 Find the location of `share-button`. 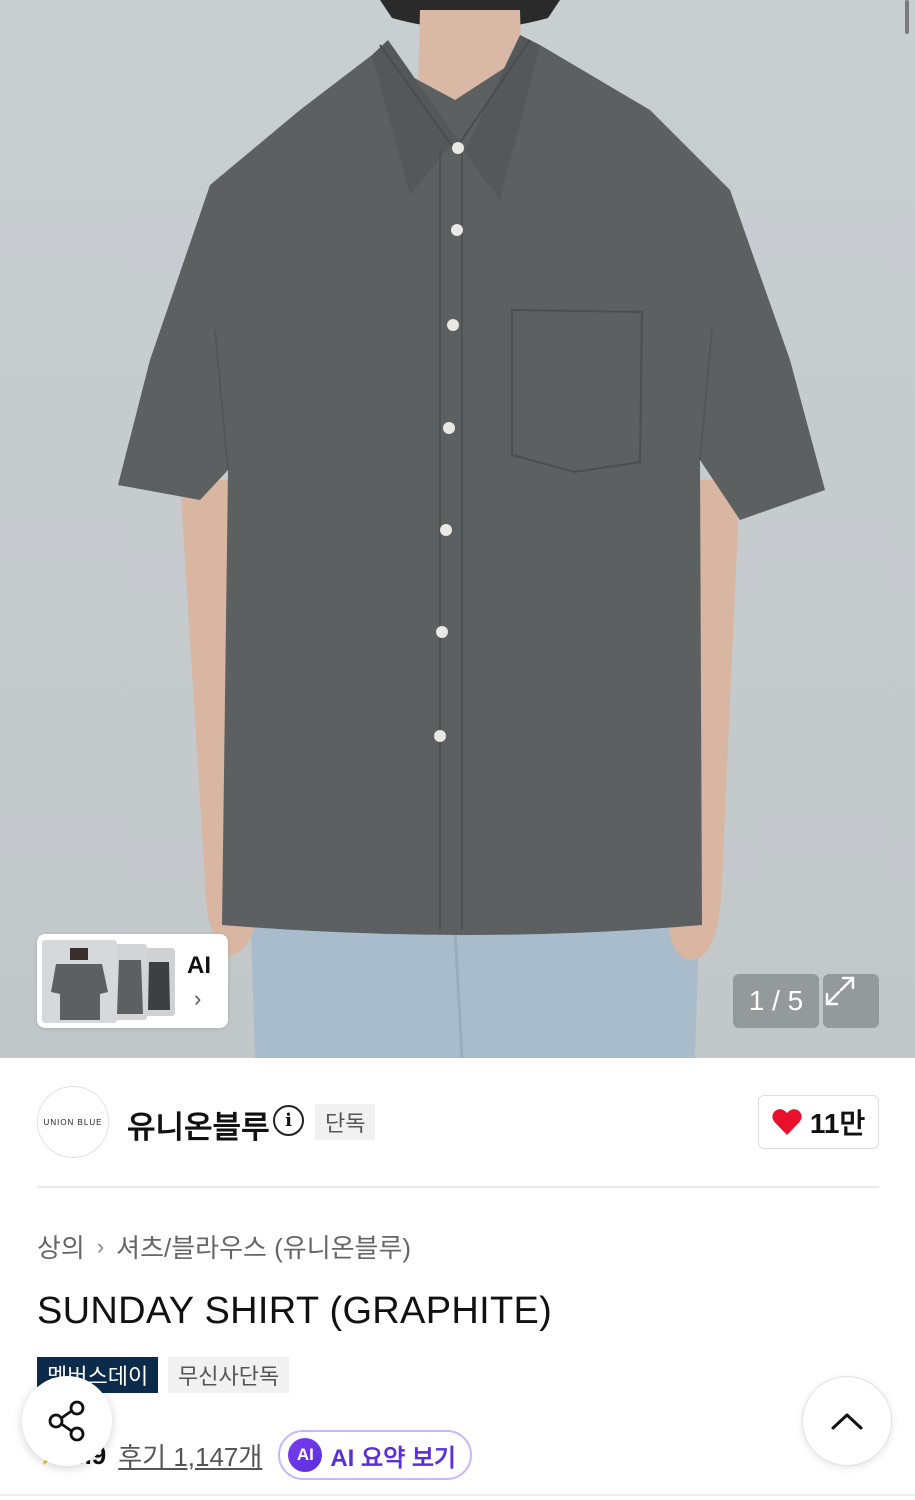

share-button is located at coordinates (67, 1421).